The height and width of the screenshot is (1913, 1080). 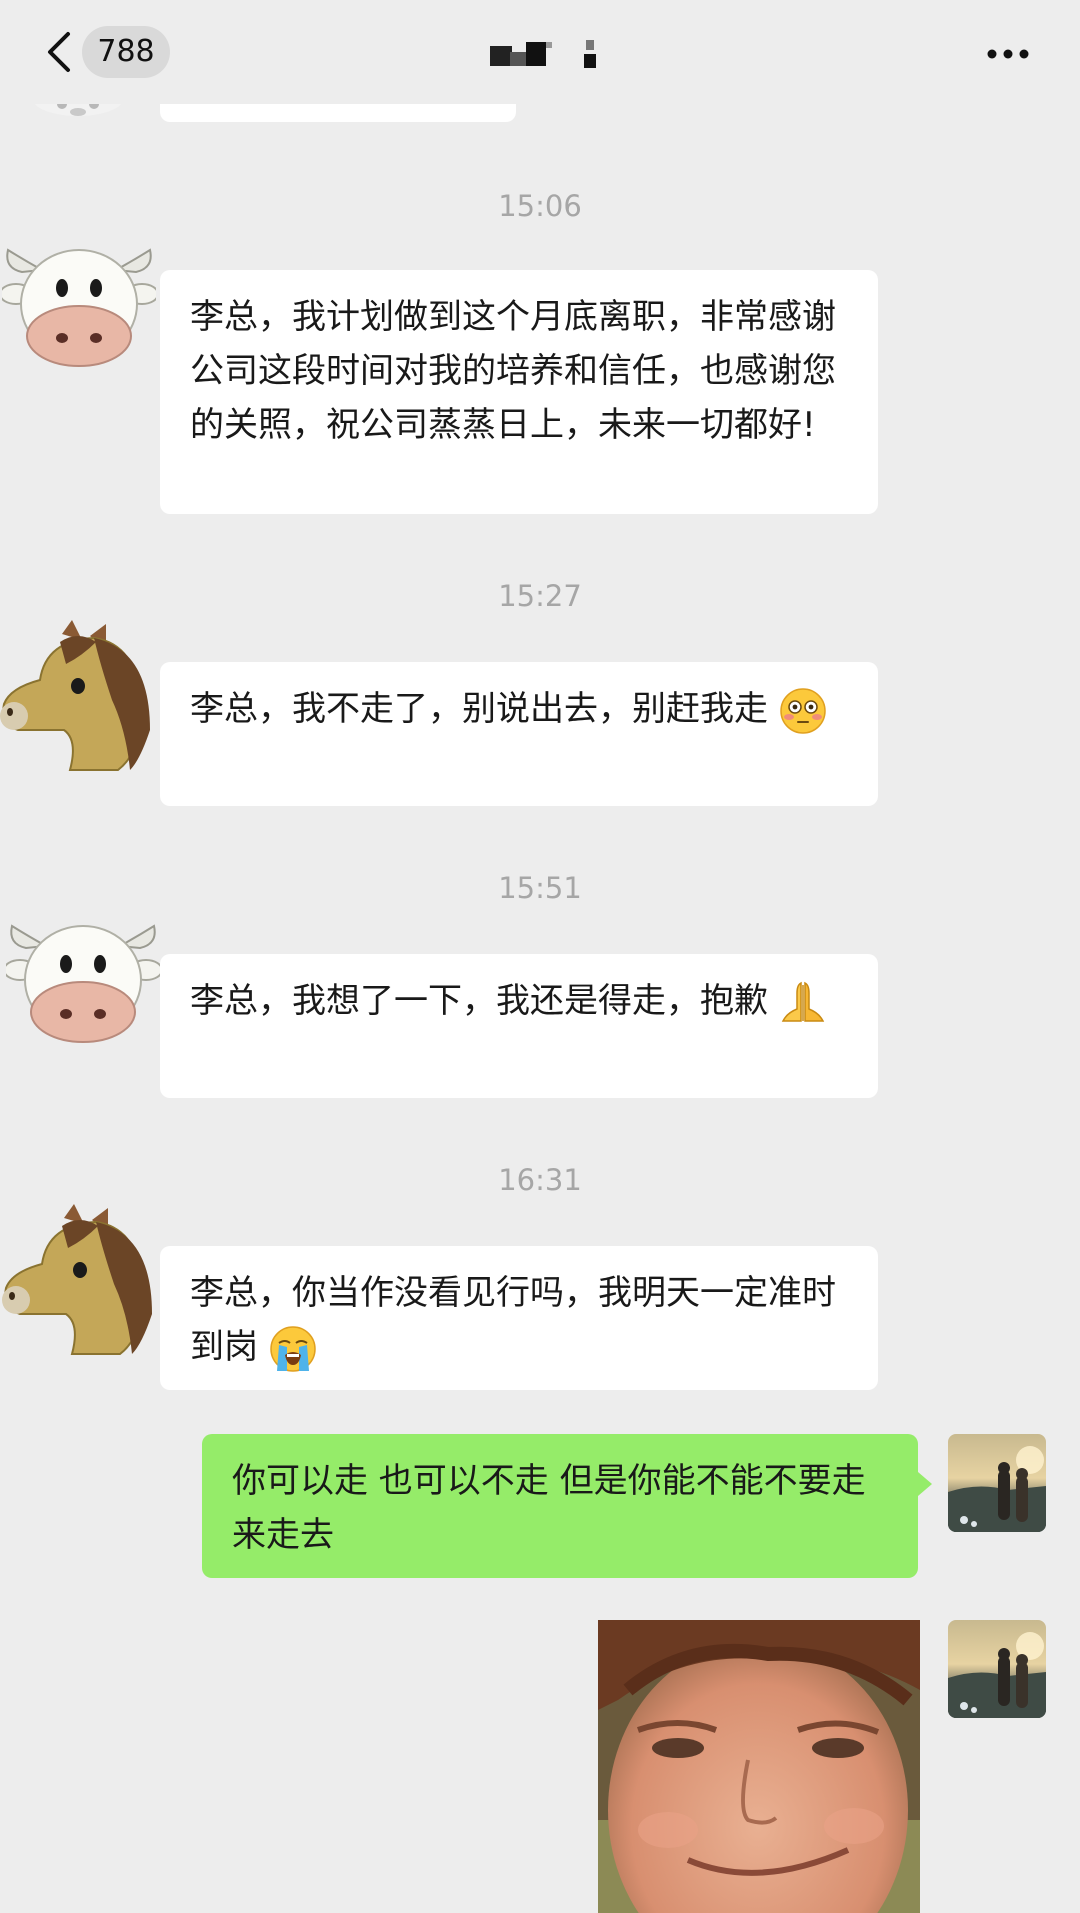 I want to click on flushed-face-icon, so click(x=803, y=710).